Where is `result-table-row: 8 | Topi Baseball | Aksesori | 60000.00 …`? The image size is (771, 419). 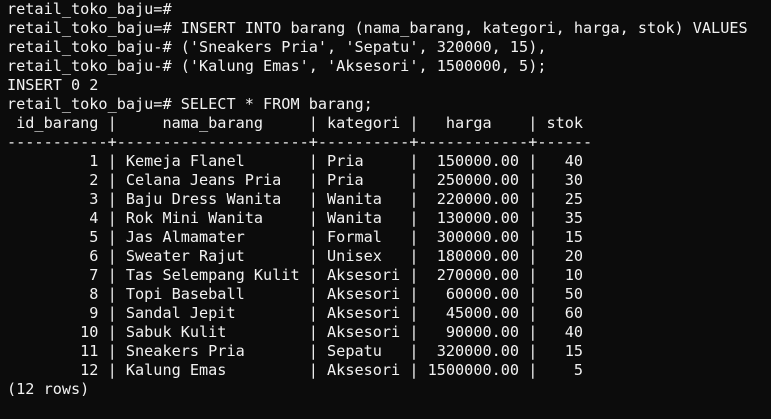 result-table-row: 8 | Topi Baseball | Aksesori | 60000.00 … is located at coordinates (295, 294).